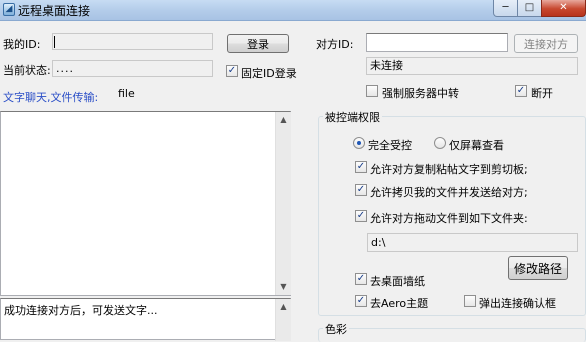 This screenshot has width=586, height=342. I want to click on color-group-title: 色彩, so click(336, 329).